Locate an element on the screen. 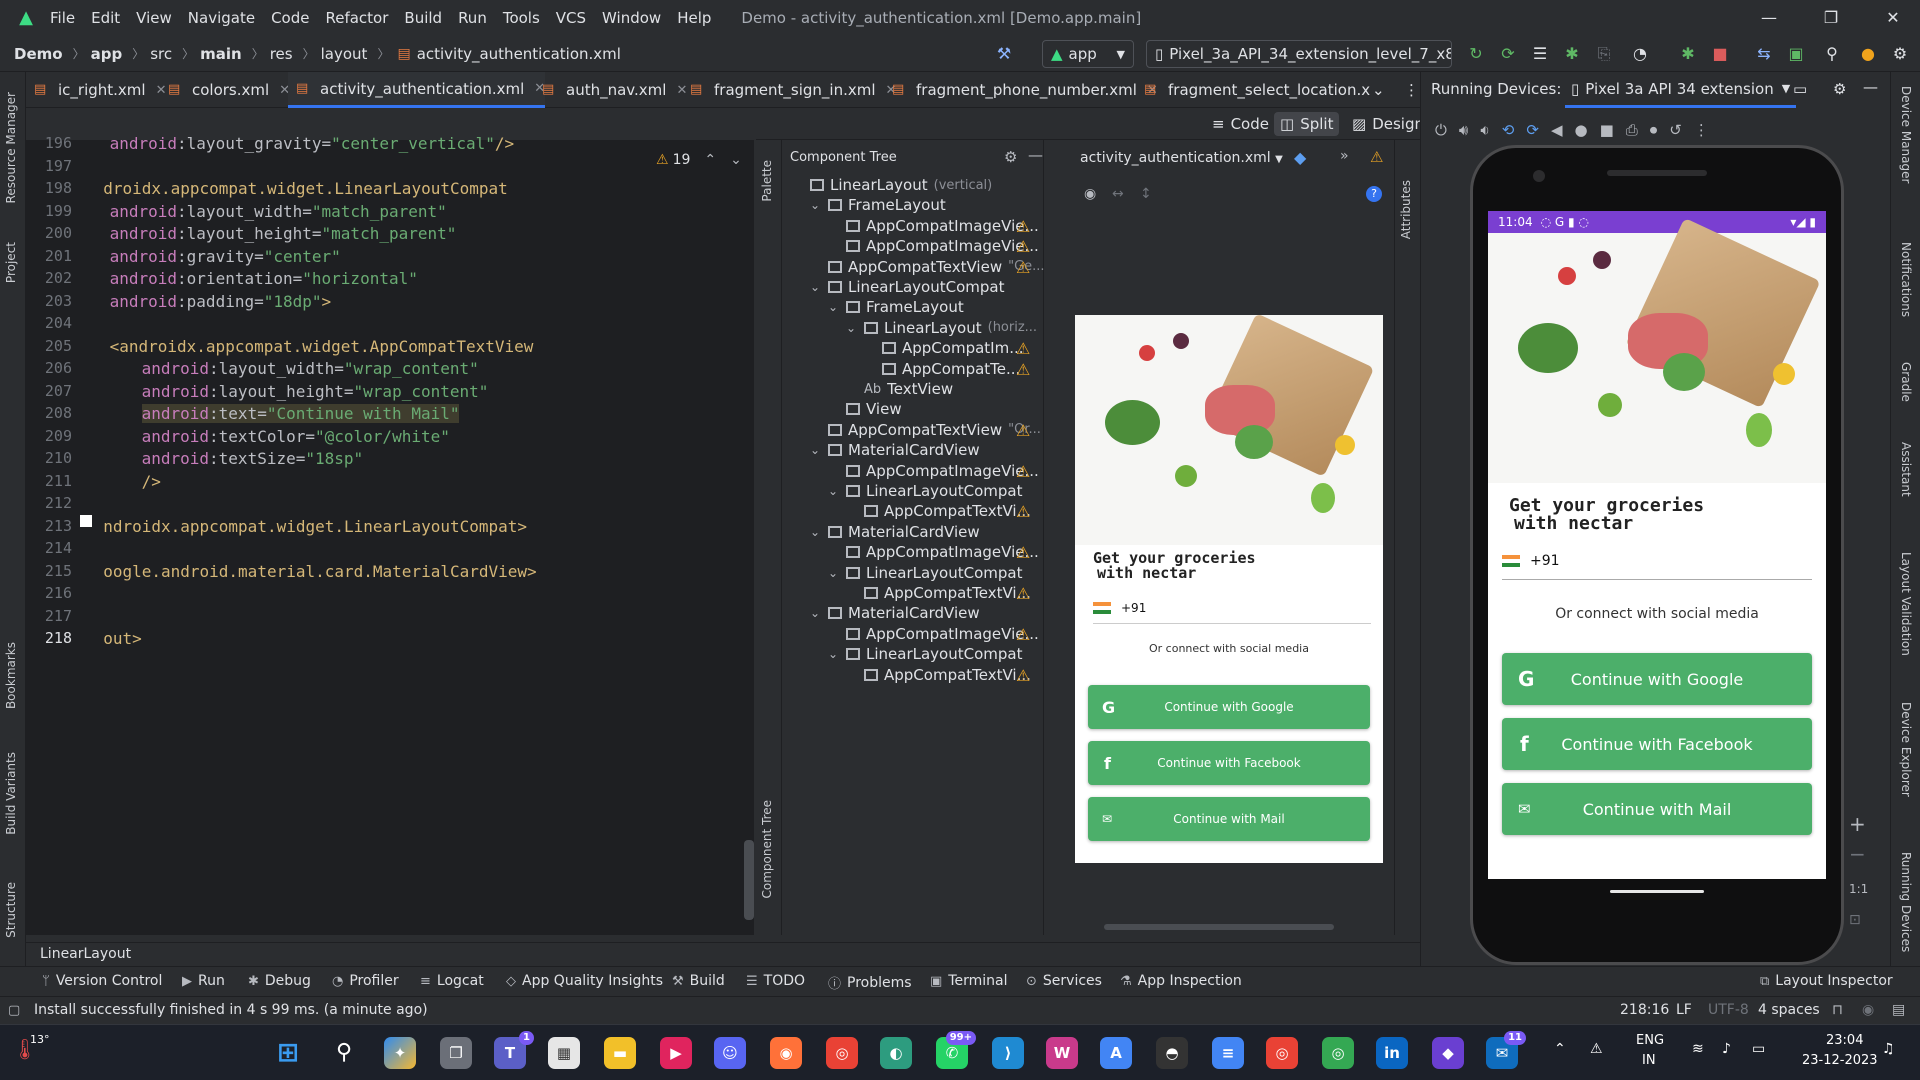 Image resolution: width=1920 pixels, height=1080 pixels. code-mode-button: ≡ Code is located at coordinates (1240, 124).